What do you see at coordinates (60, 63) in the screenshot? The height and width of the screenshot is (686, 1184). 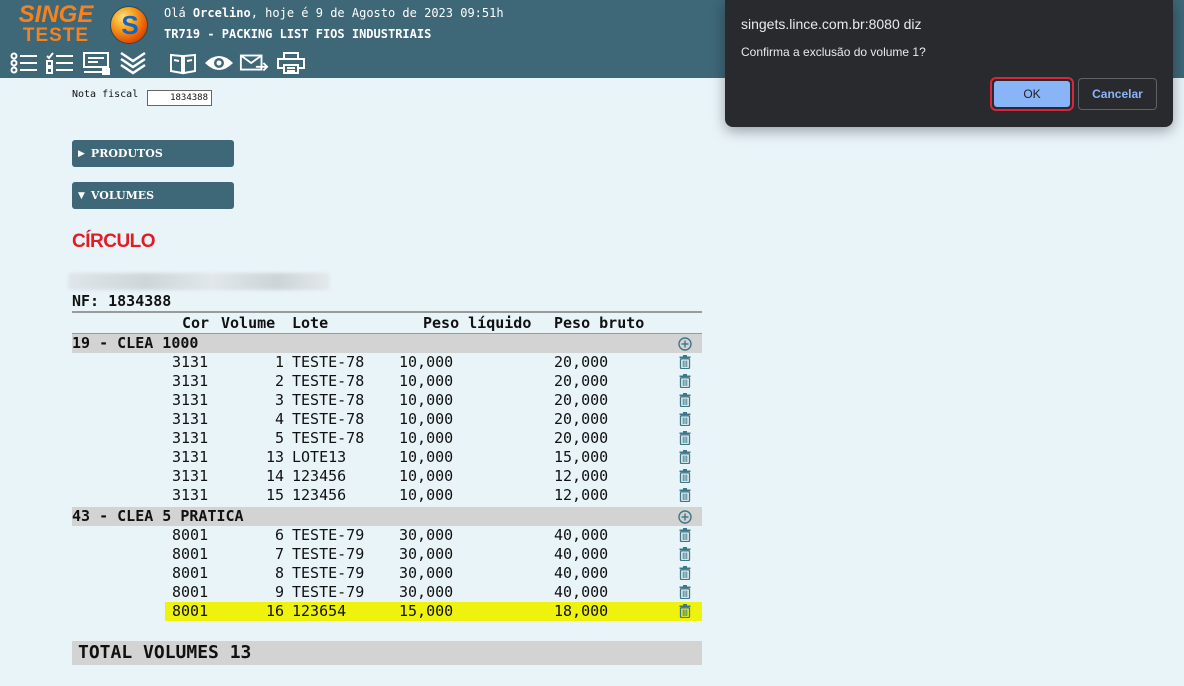 I see `checklist-icon` at bounding box center [60, 63].